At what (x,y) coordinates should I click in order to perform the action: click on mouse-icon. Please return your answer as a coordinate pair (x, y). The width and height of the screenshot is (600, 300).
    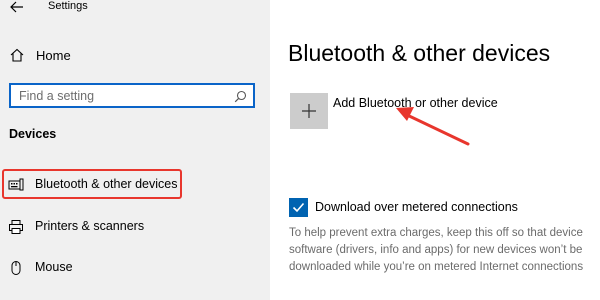
    Looking at the image, I should click on (16, 268).